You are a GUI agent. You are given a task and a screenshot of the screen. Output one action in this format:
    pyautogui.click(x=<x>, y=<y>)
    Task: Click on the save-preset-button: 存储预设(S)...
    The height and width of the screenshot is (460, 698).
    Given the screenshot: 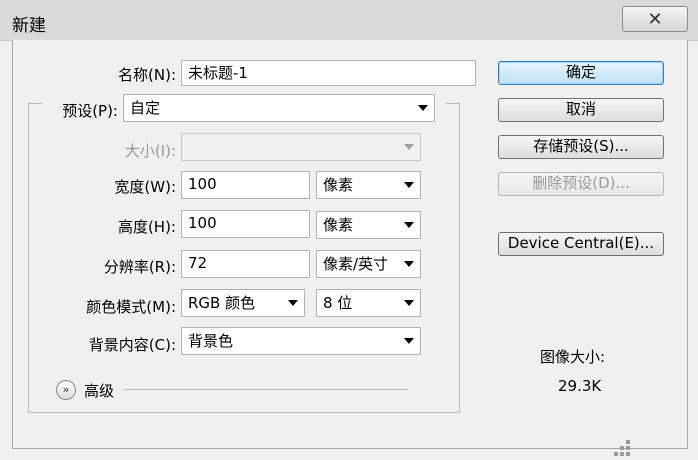 What is the action you would take?
    pyautogui.click(x=581, y=147)
    